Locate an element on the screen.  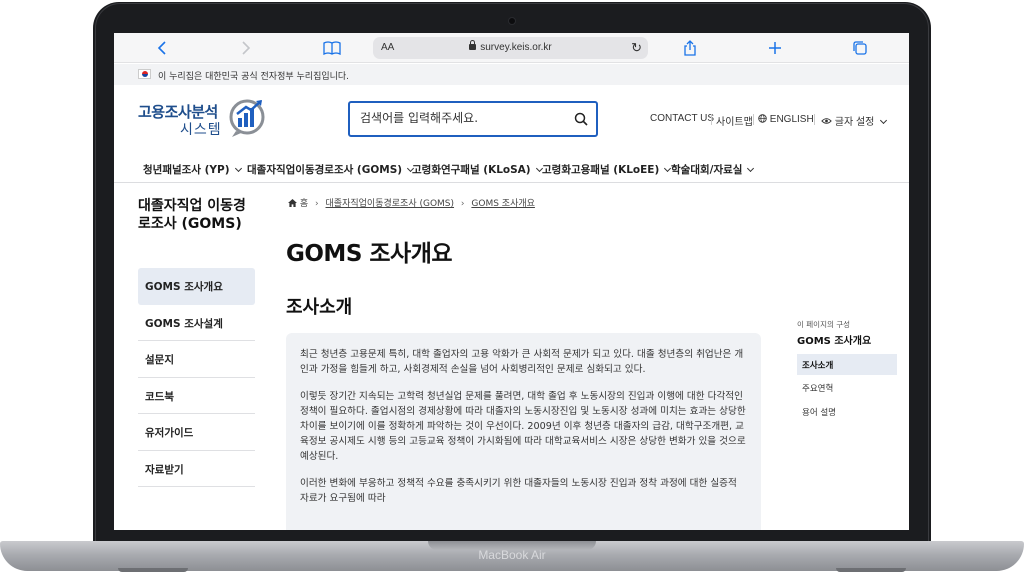
section-title: 조사소개 is located at coordinates (319, 307).